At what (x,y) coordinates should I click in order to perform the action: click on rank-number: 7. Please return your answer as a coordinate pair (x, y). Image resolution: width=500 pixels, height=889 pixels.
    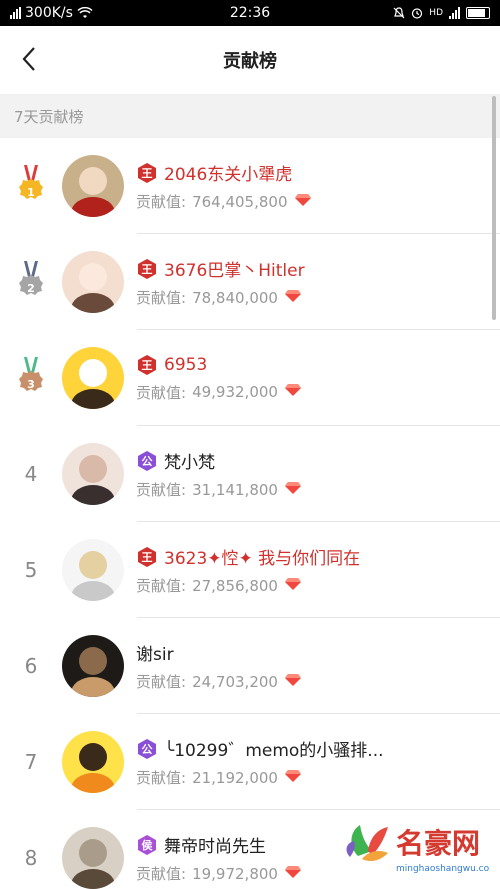
    Looking at the image, I should click on (31, 762).